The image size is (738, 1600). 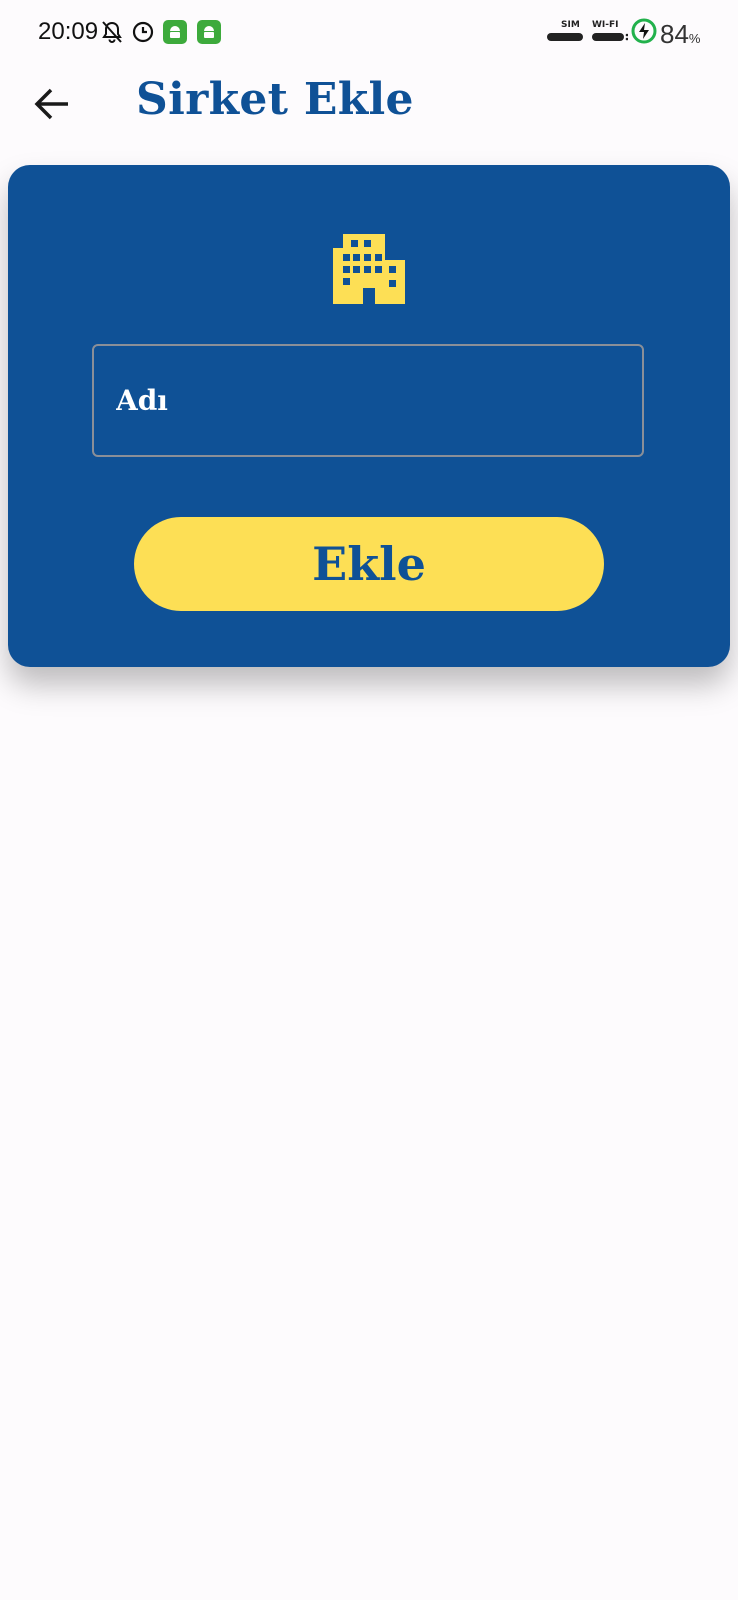 I want to click on add-button: Ekle, so click(x=369, y=564).